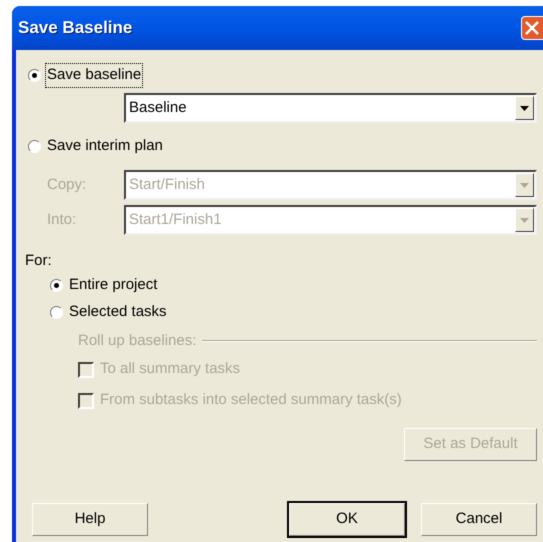 This screenshot has width=543, height=542. I want to click on close-icon, so click(532, 28).